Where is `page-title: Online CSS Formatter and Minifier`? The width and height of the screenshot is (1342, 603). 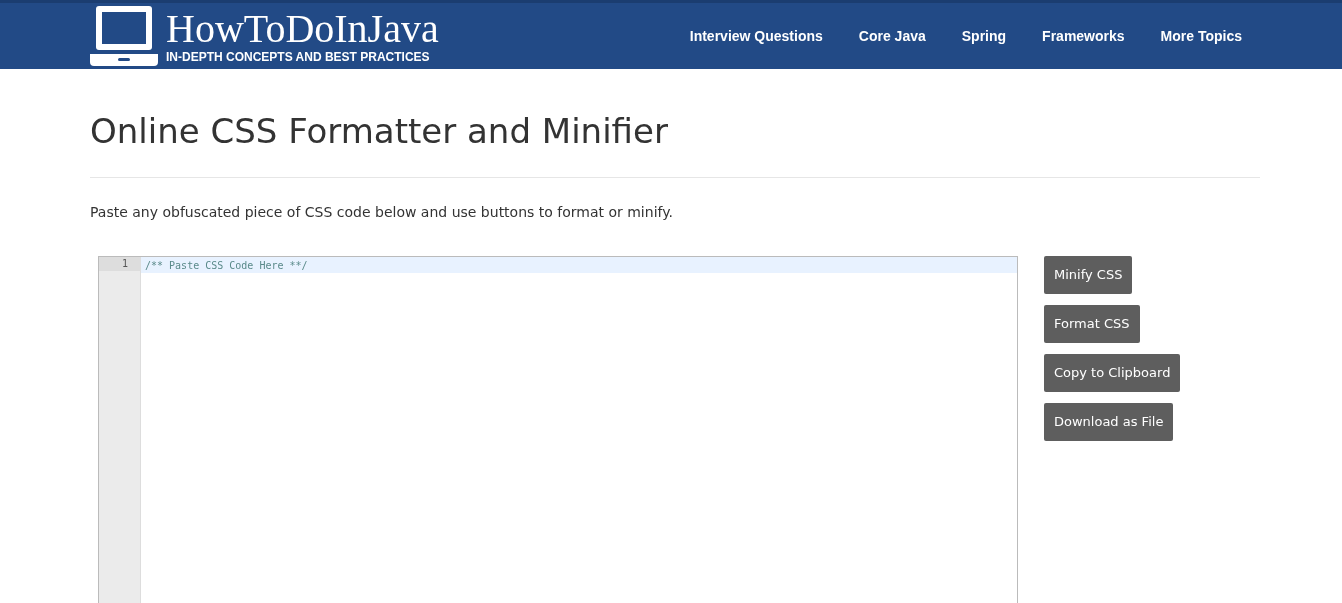 page-title: Online CSS Formatter and Minifier is located at coordinates (379, 131).